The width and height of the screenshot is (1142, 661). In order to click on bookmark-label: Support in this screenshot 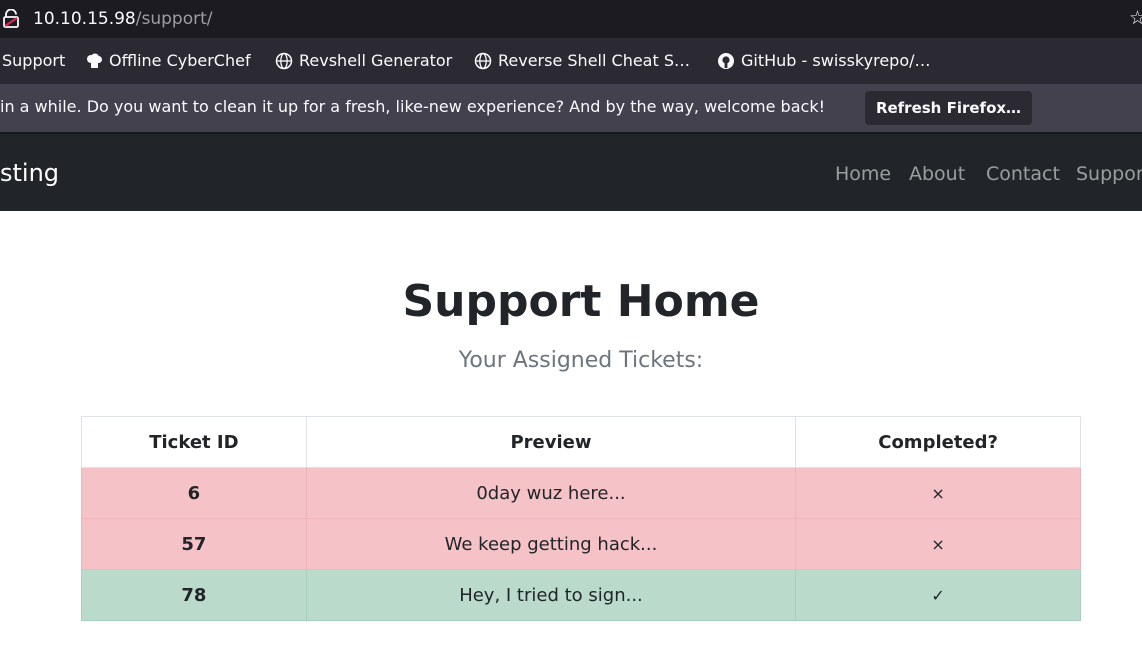, I will do `click(34, 60)`.